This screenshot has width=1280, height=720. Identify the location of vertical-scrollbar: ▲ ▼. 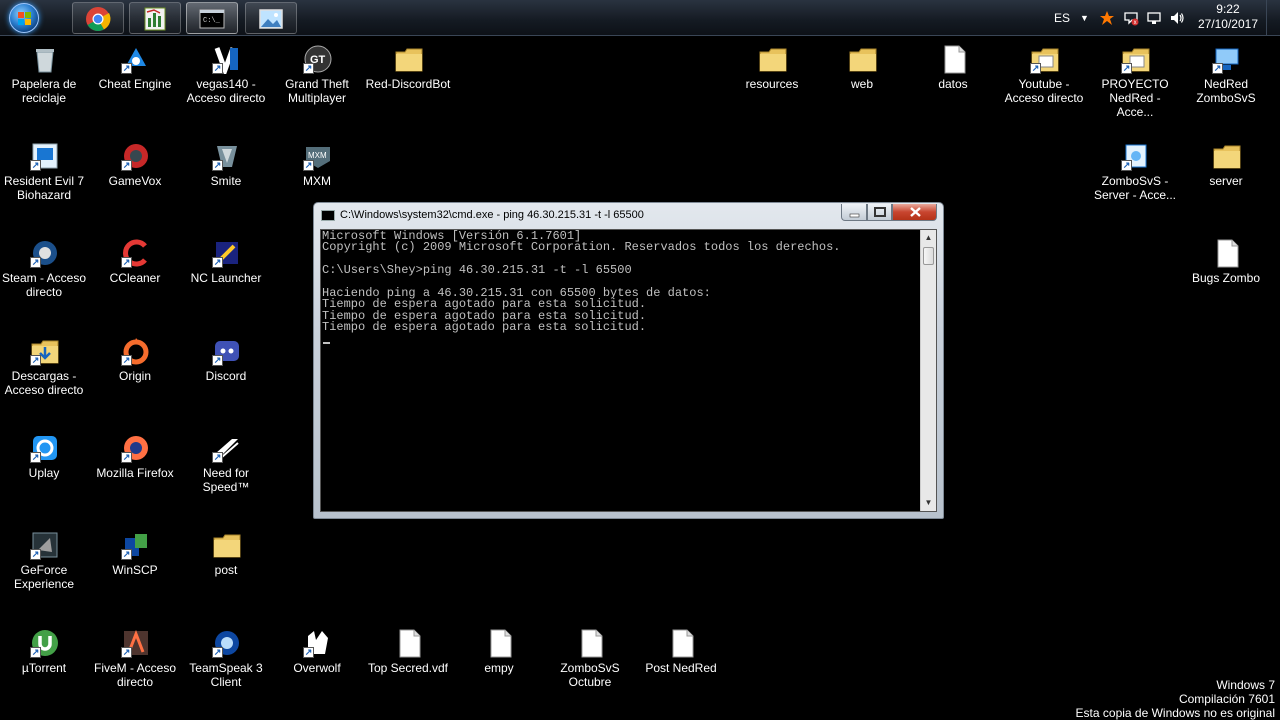
(928, 370).